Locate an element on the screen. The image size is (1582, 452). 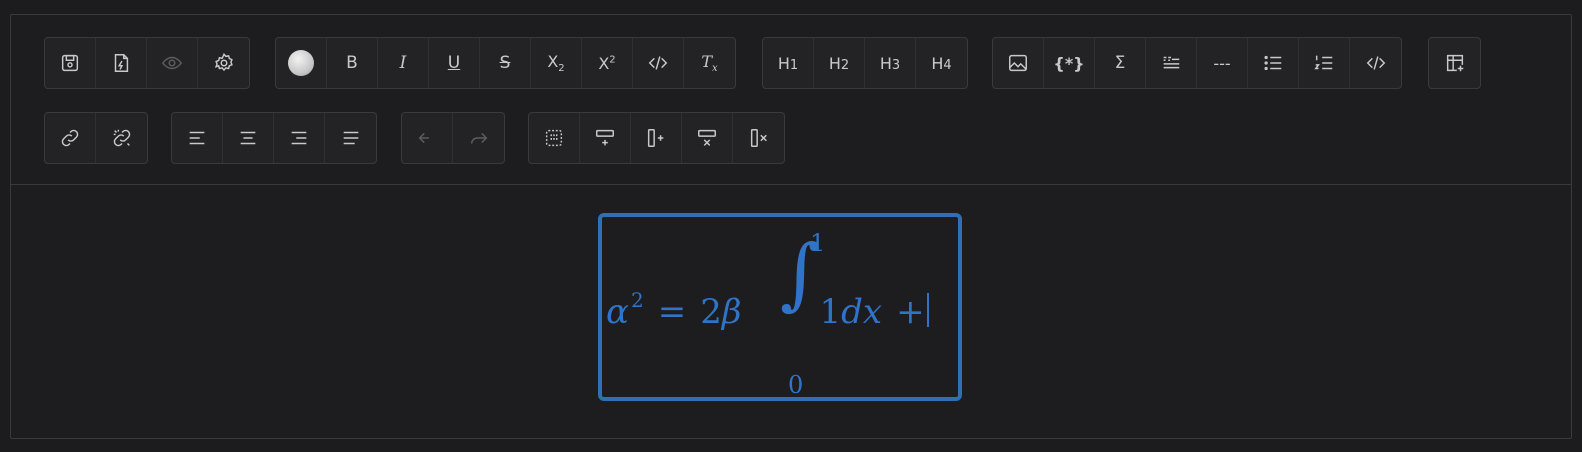
bullet-list-button is located at coordinates (1273, 63).